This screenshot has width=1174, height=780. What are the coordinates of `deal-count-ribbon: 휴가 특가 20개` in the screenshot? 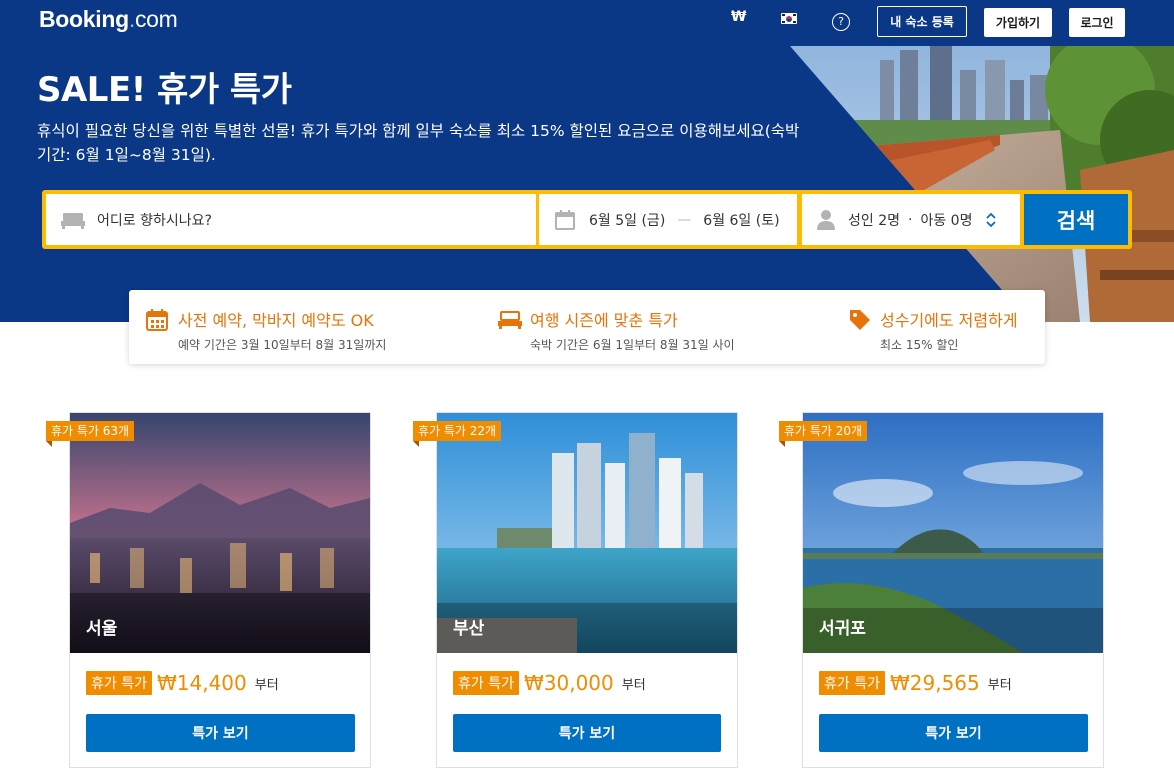 It's located at (823, 434).